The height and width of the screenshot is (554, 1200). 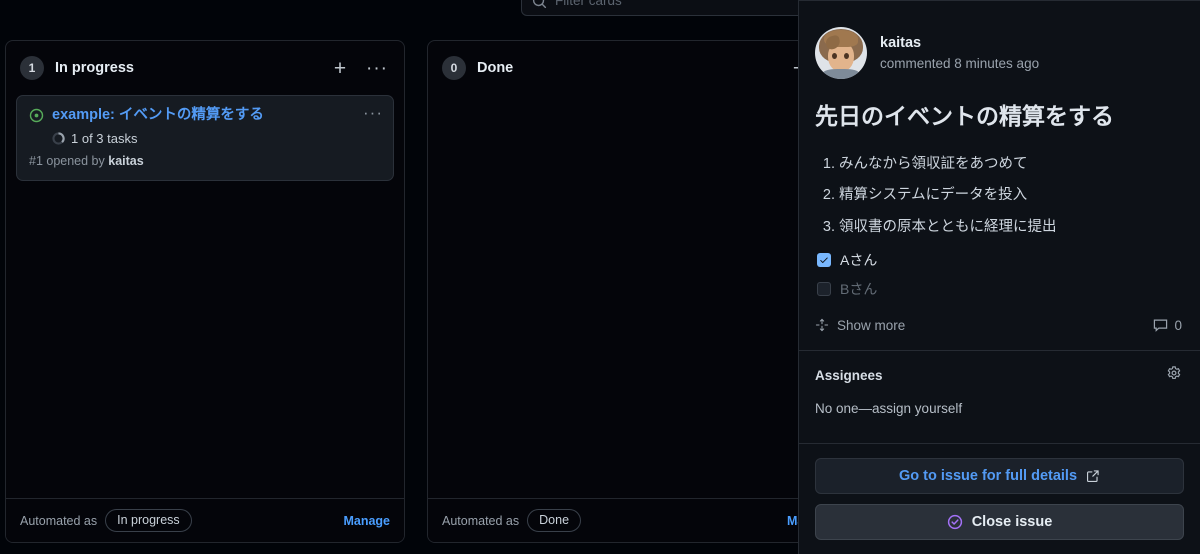 What do you see at coordinates (960, 63) in the screenshot?
I see `issue-comment-time: commented 8 minutes ago` at bounding box center [960, 63].